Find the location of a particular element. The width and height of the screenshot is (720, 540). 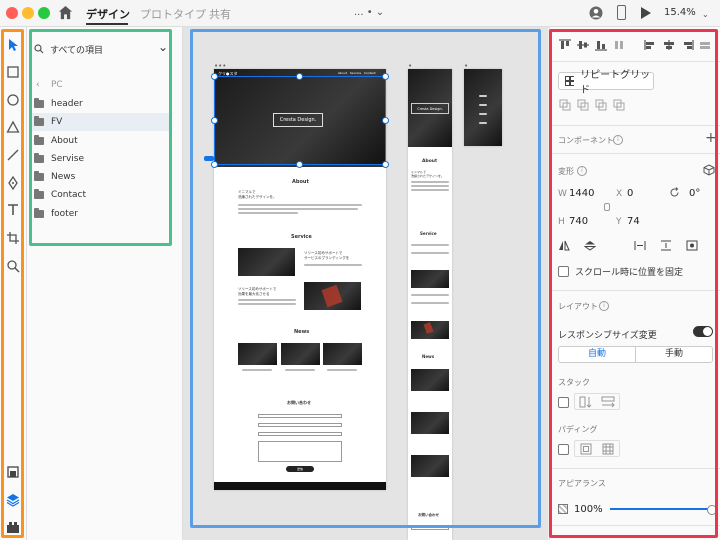

tab-prototype: プロトタイプ is located at coordinates (173, 14).